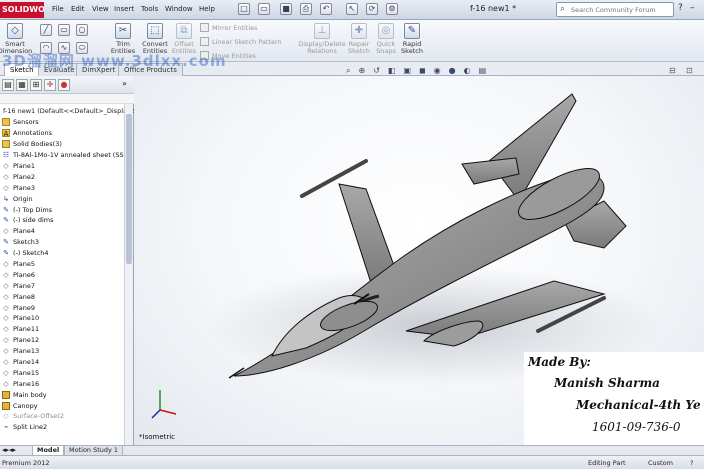  I want to click on display-delete-relations-button: ⊥ Display/Delete Relations, so click(322, 39).